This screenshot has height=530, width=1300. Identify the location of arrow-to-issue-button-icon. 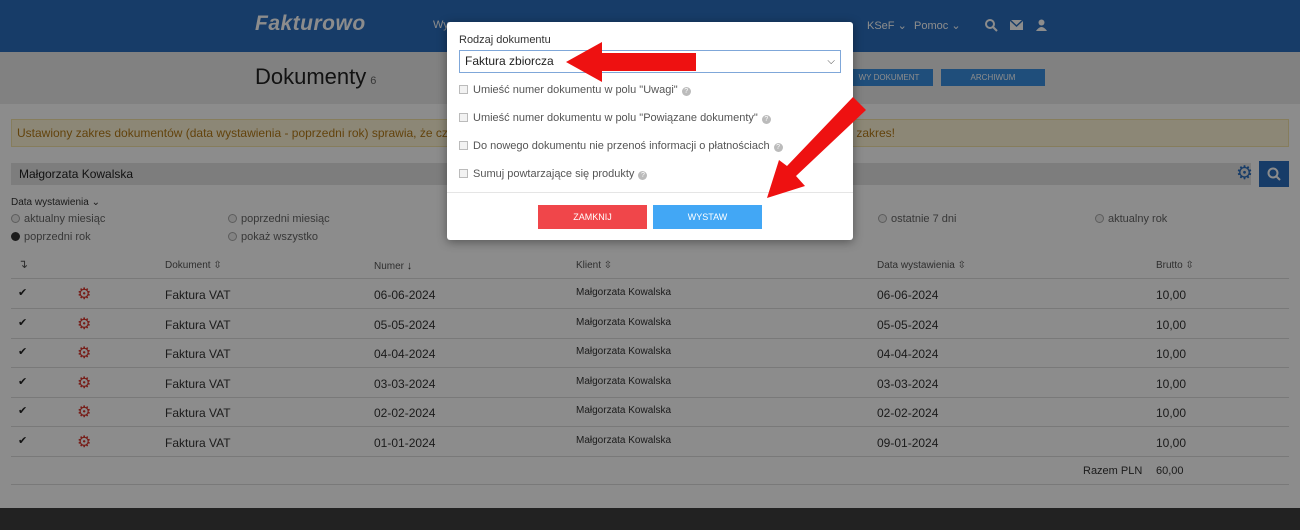
(816, 147).